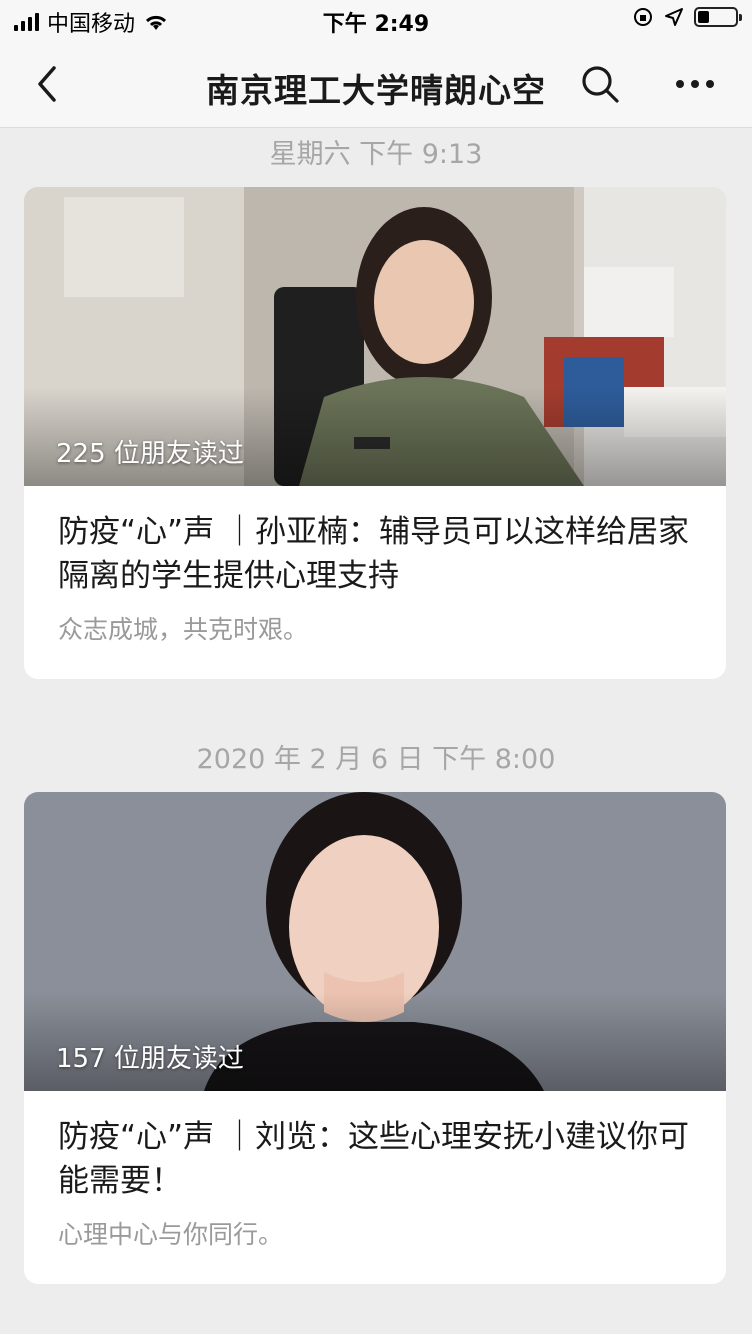 This screenshot has height=1334, width=752. Describe the element at coordinates (376, 154) in the screenshot. I see `date-separator: 星期六 下午 9:13` at that location.